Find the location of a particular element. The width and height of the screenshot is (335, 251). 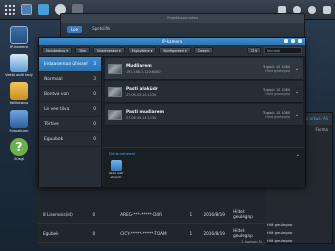

filter-label: Eguubok is located at coordinates (54, 139).